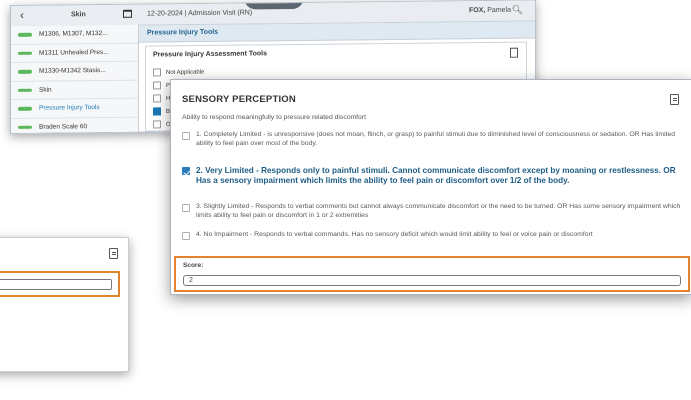 This screenshot has height=400, width=691. I want to click on score-label: Score:, so click(193, 265).